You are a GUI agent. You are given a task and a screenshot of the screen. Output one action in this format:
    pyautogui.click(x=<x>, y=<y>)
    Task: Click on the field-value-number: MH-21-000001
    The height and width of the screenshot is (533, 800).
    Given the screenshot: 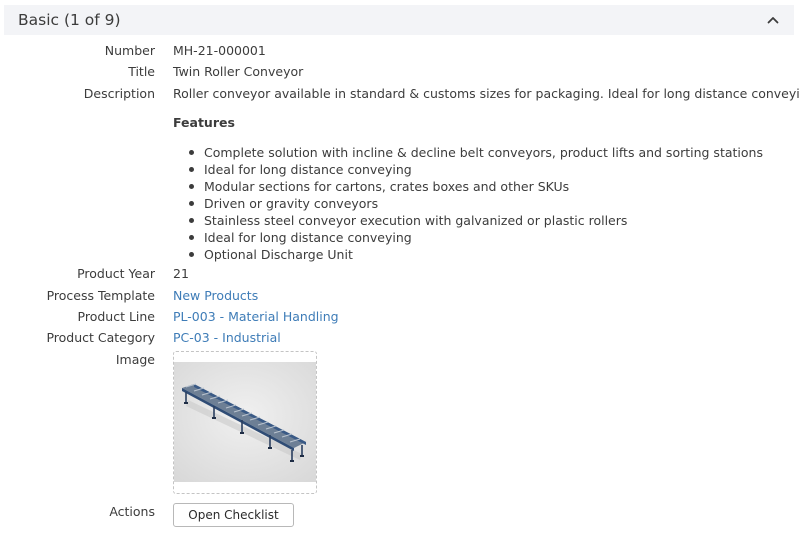 What is the action you would take?
    pyautogui.click(x=219, y=50)
    